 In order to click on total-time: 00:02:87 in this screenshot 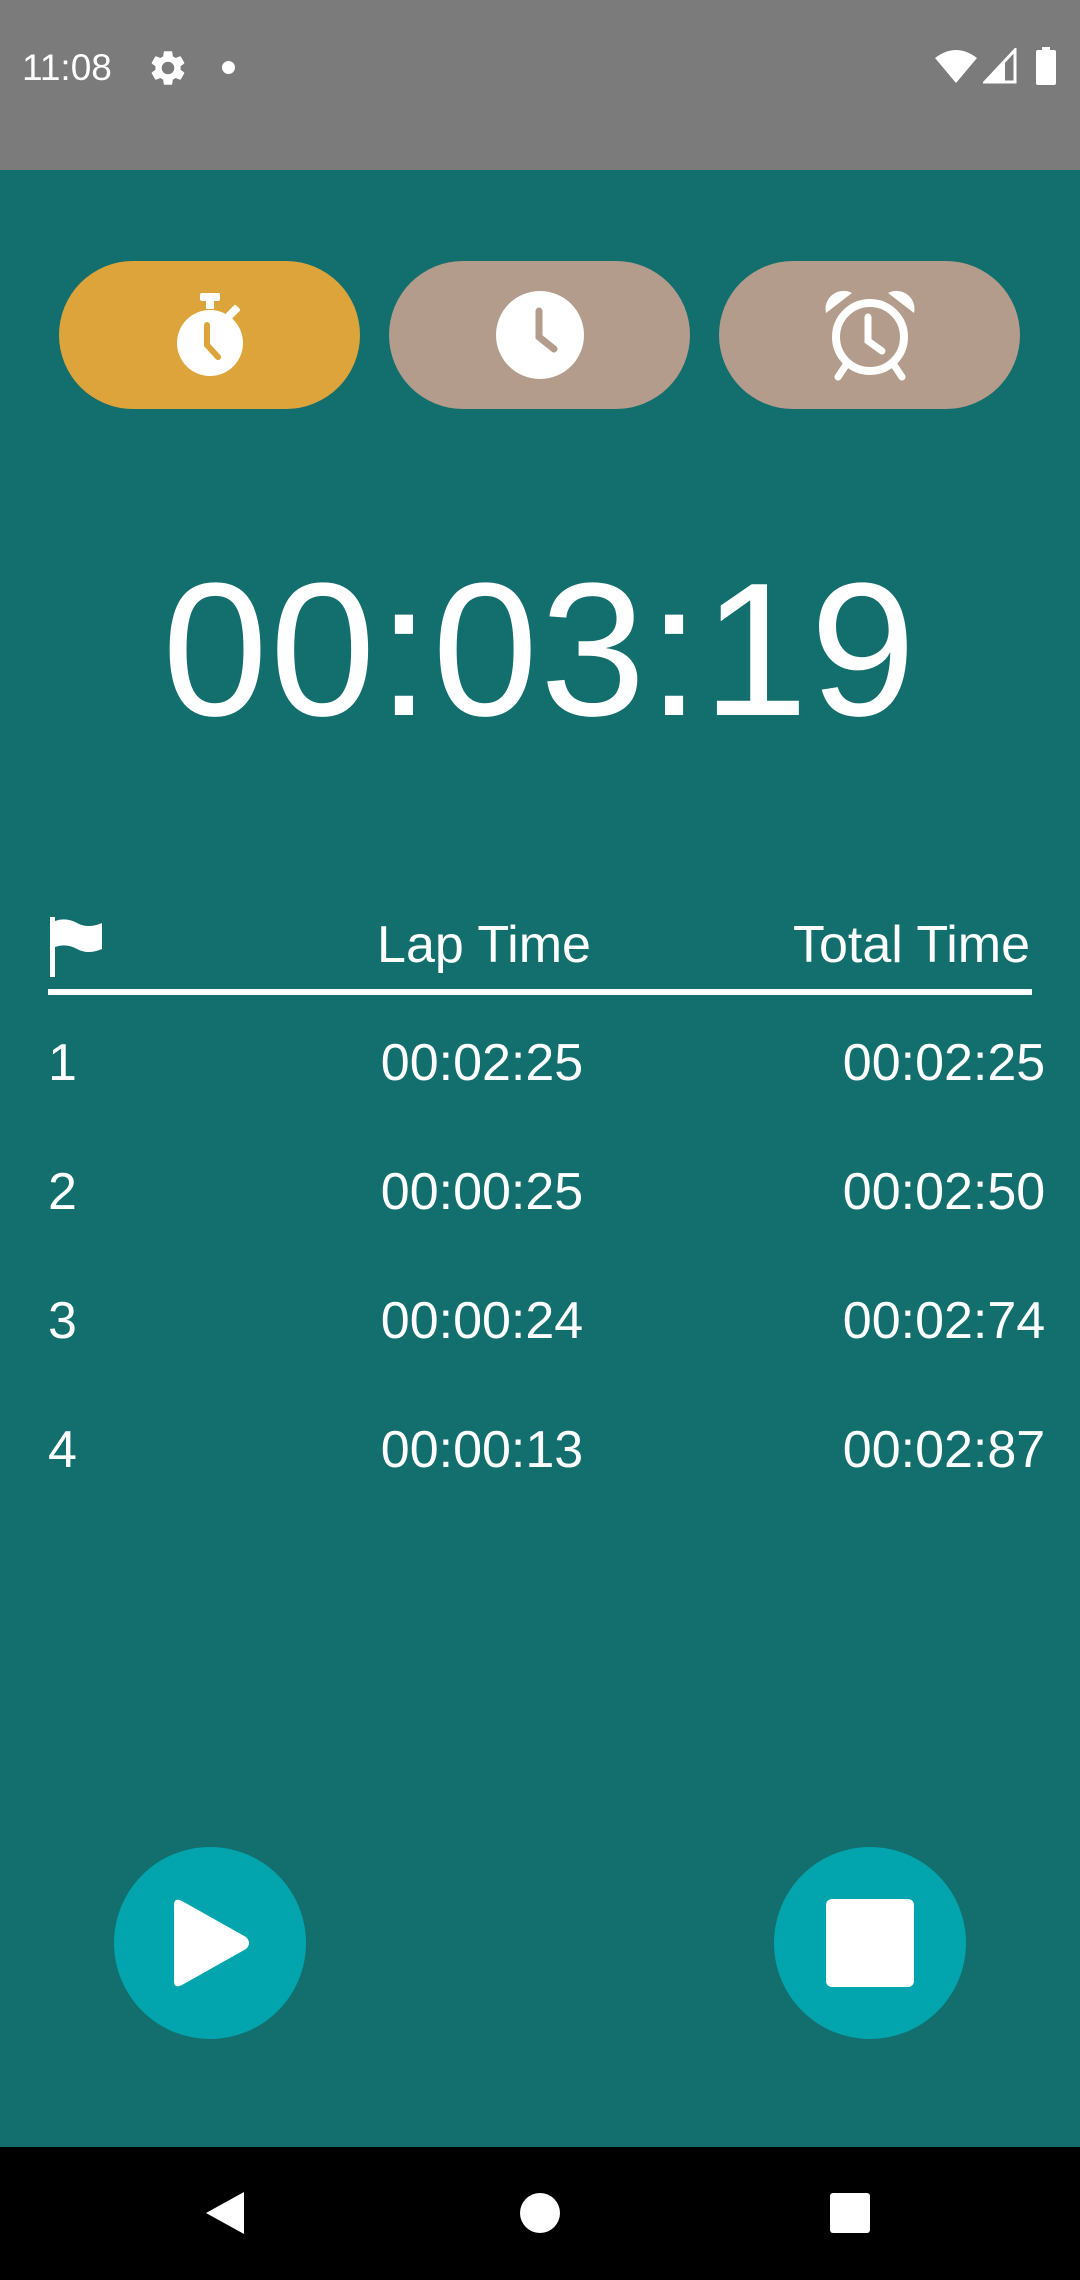, I will do `click(944, 1450)`.